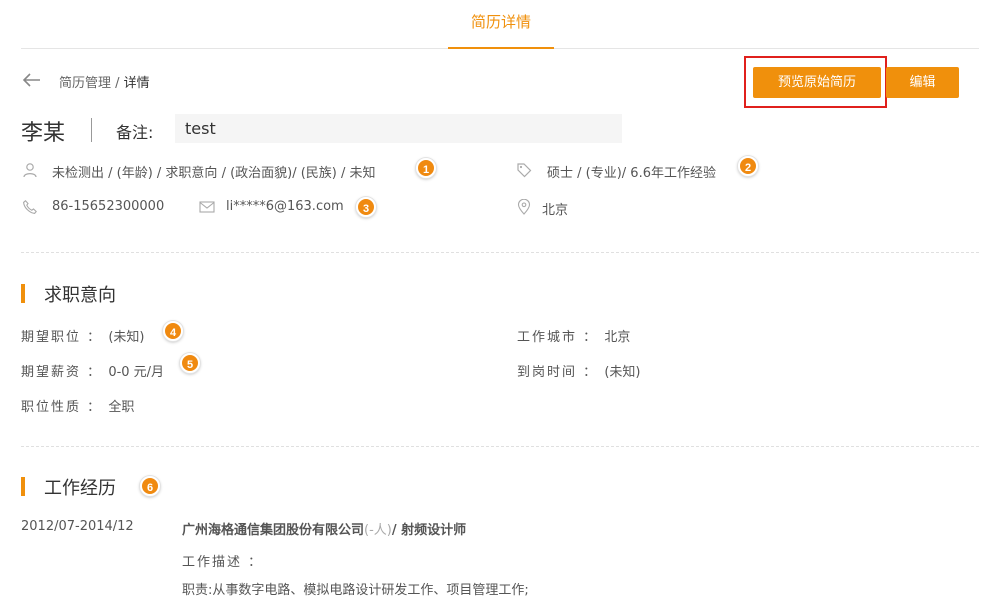  I want to click on tab-bar: 简历详情, so click(500, 24).